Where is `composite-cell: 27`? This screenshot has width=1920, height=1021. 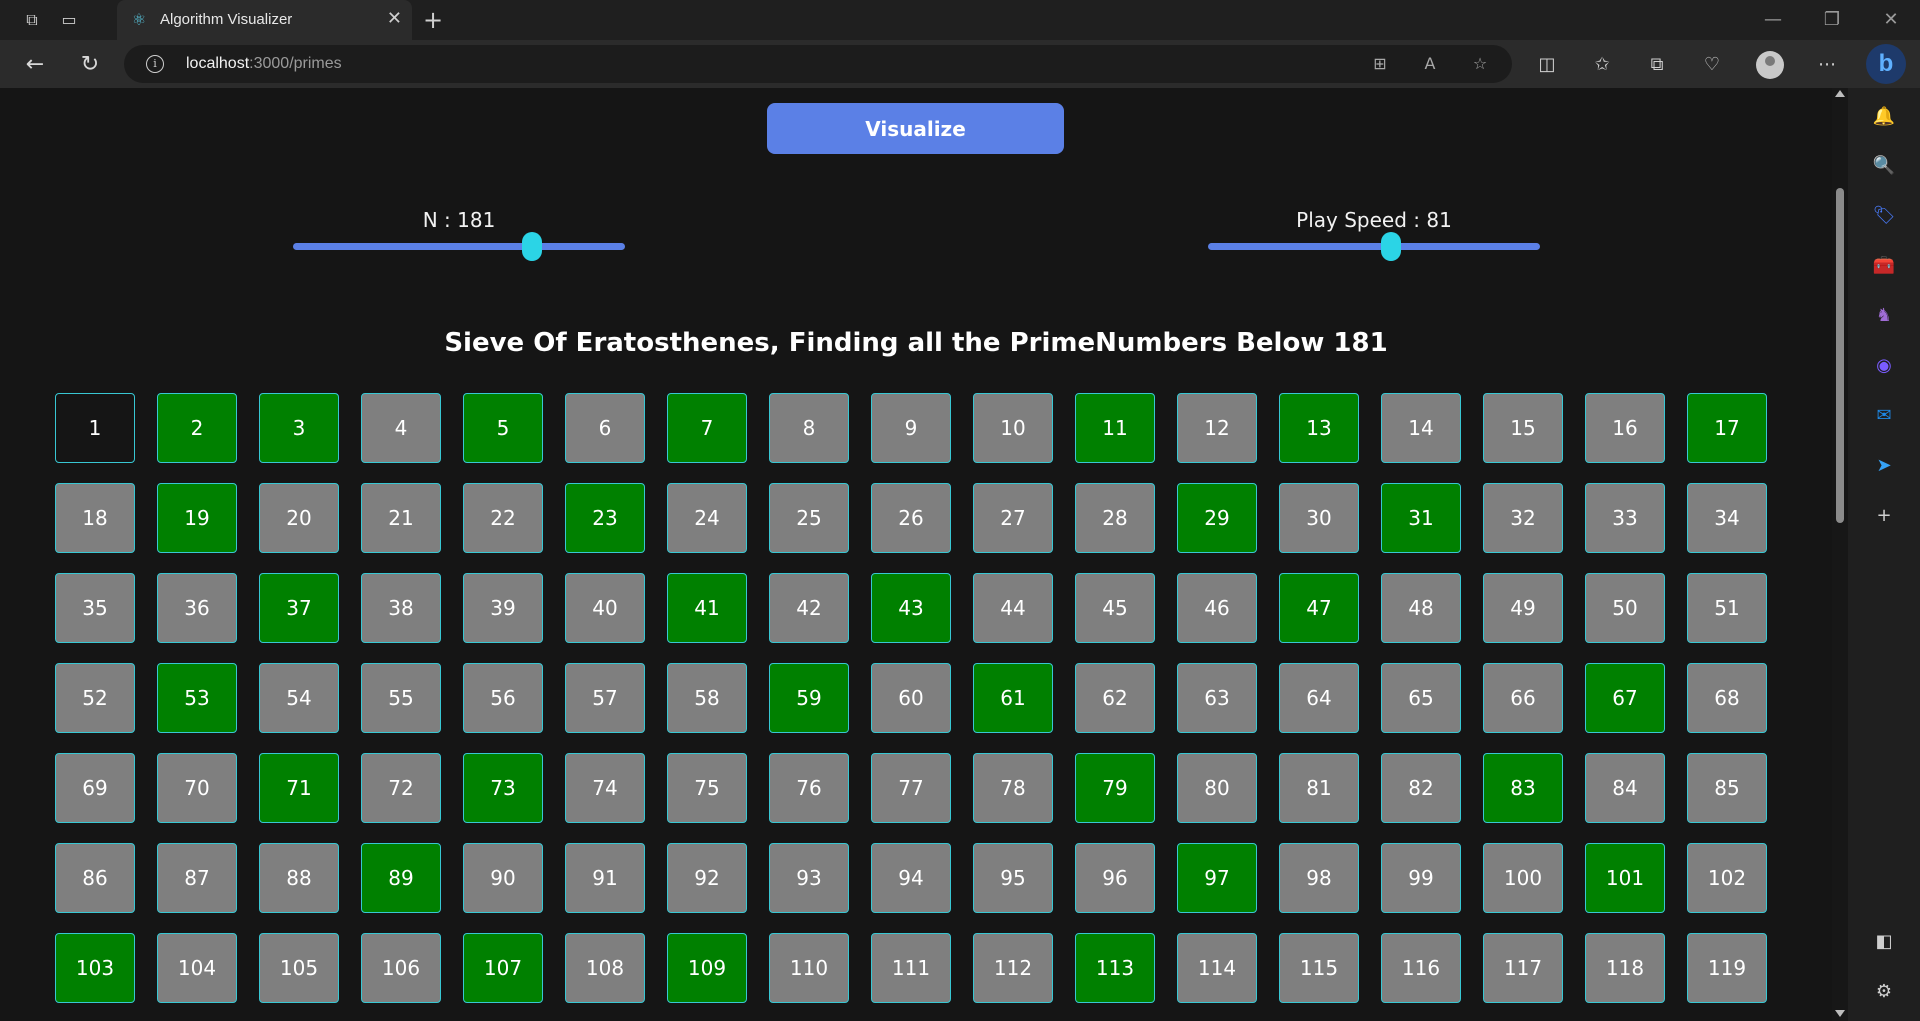
composite-cell: 27 is located at coordinates (1013, 518).